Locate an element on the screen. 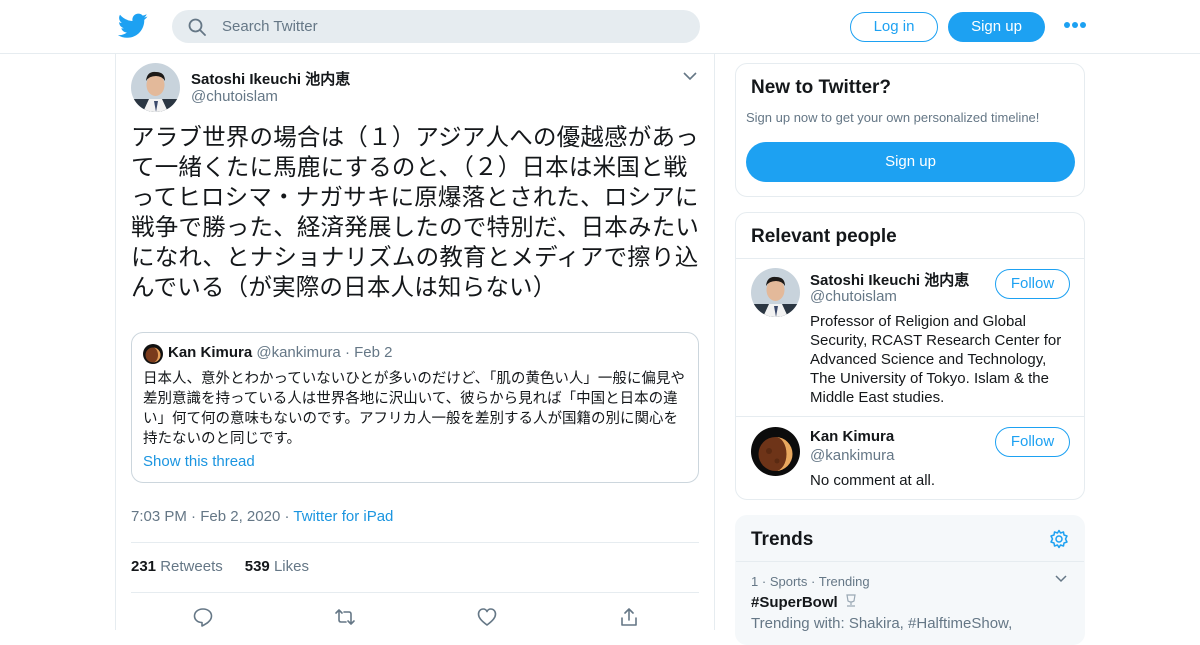  quote-author-avatar is located at coordinates (153, 354).